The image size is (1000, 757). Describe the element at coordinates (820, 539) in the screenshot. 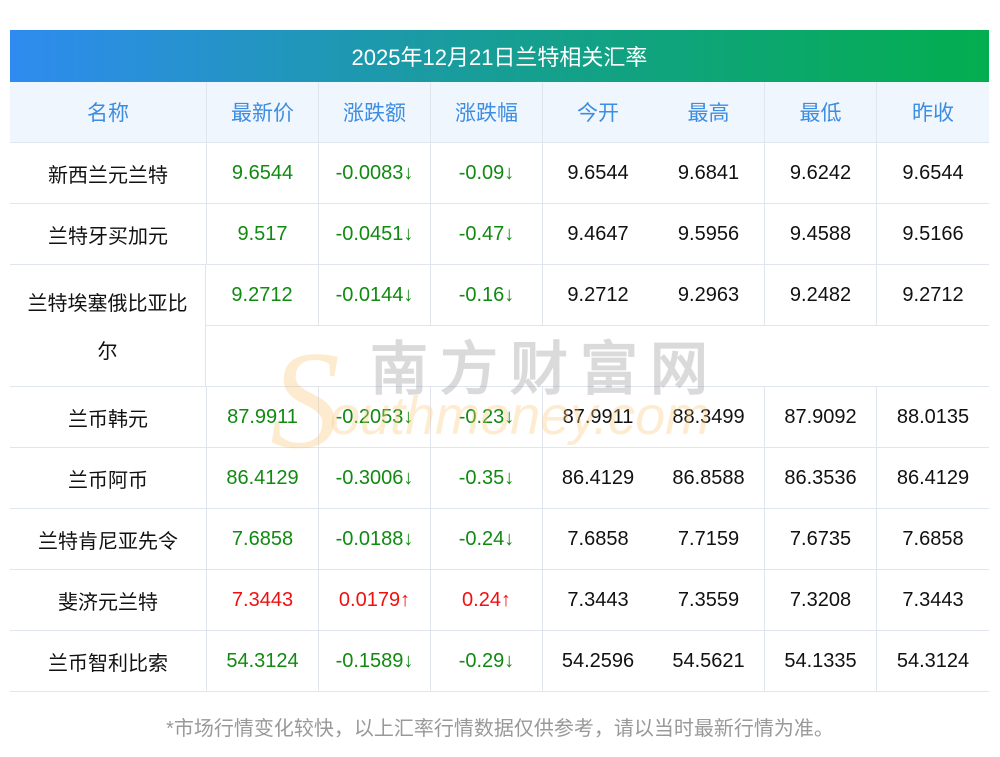

I see `cell-low-price: 7.6735` at that location.